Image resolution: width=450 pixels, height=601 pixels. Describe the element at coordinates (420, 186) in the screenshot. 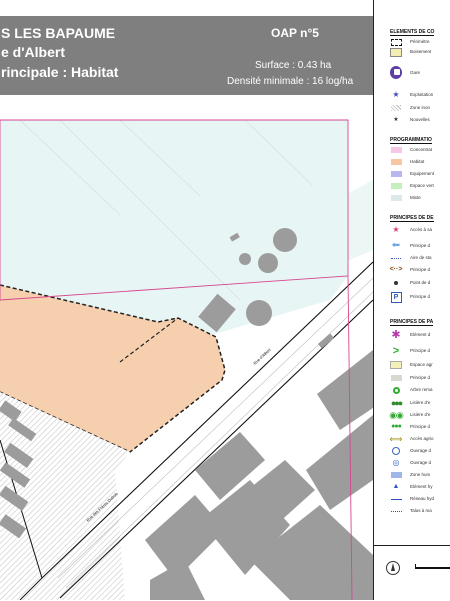

I see `legend-item-espace-vert: Espace vert` at that location.